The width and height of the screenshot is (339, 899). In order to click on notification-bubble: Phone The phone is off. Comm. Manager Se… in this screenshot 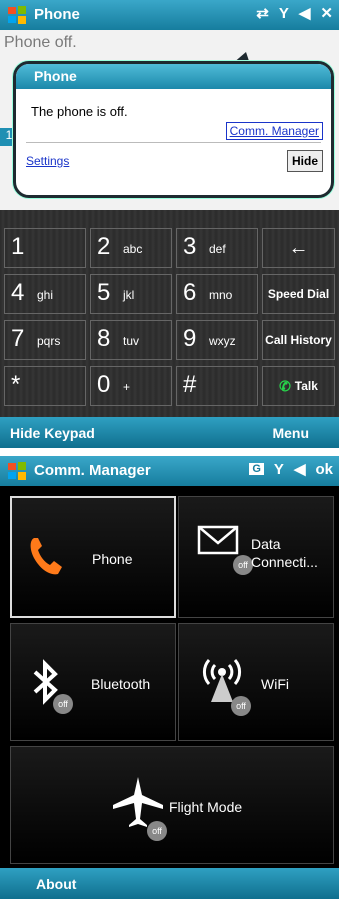, I will do `click(173, 129)`.